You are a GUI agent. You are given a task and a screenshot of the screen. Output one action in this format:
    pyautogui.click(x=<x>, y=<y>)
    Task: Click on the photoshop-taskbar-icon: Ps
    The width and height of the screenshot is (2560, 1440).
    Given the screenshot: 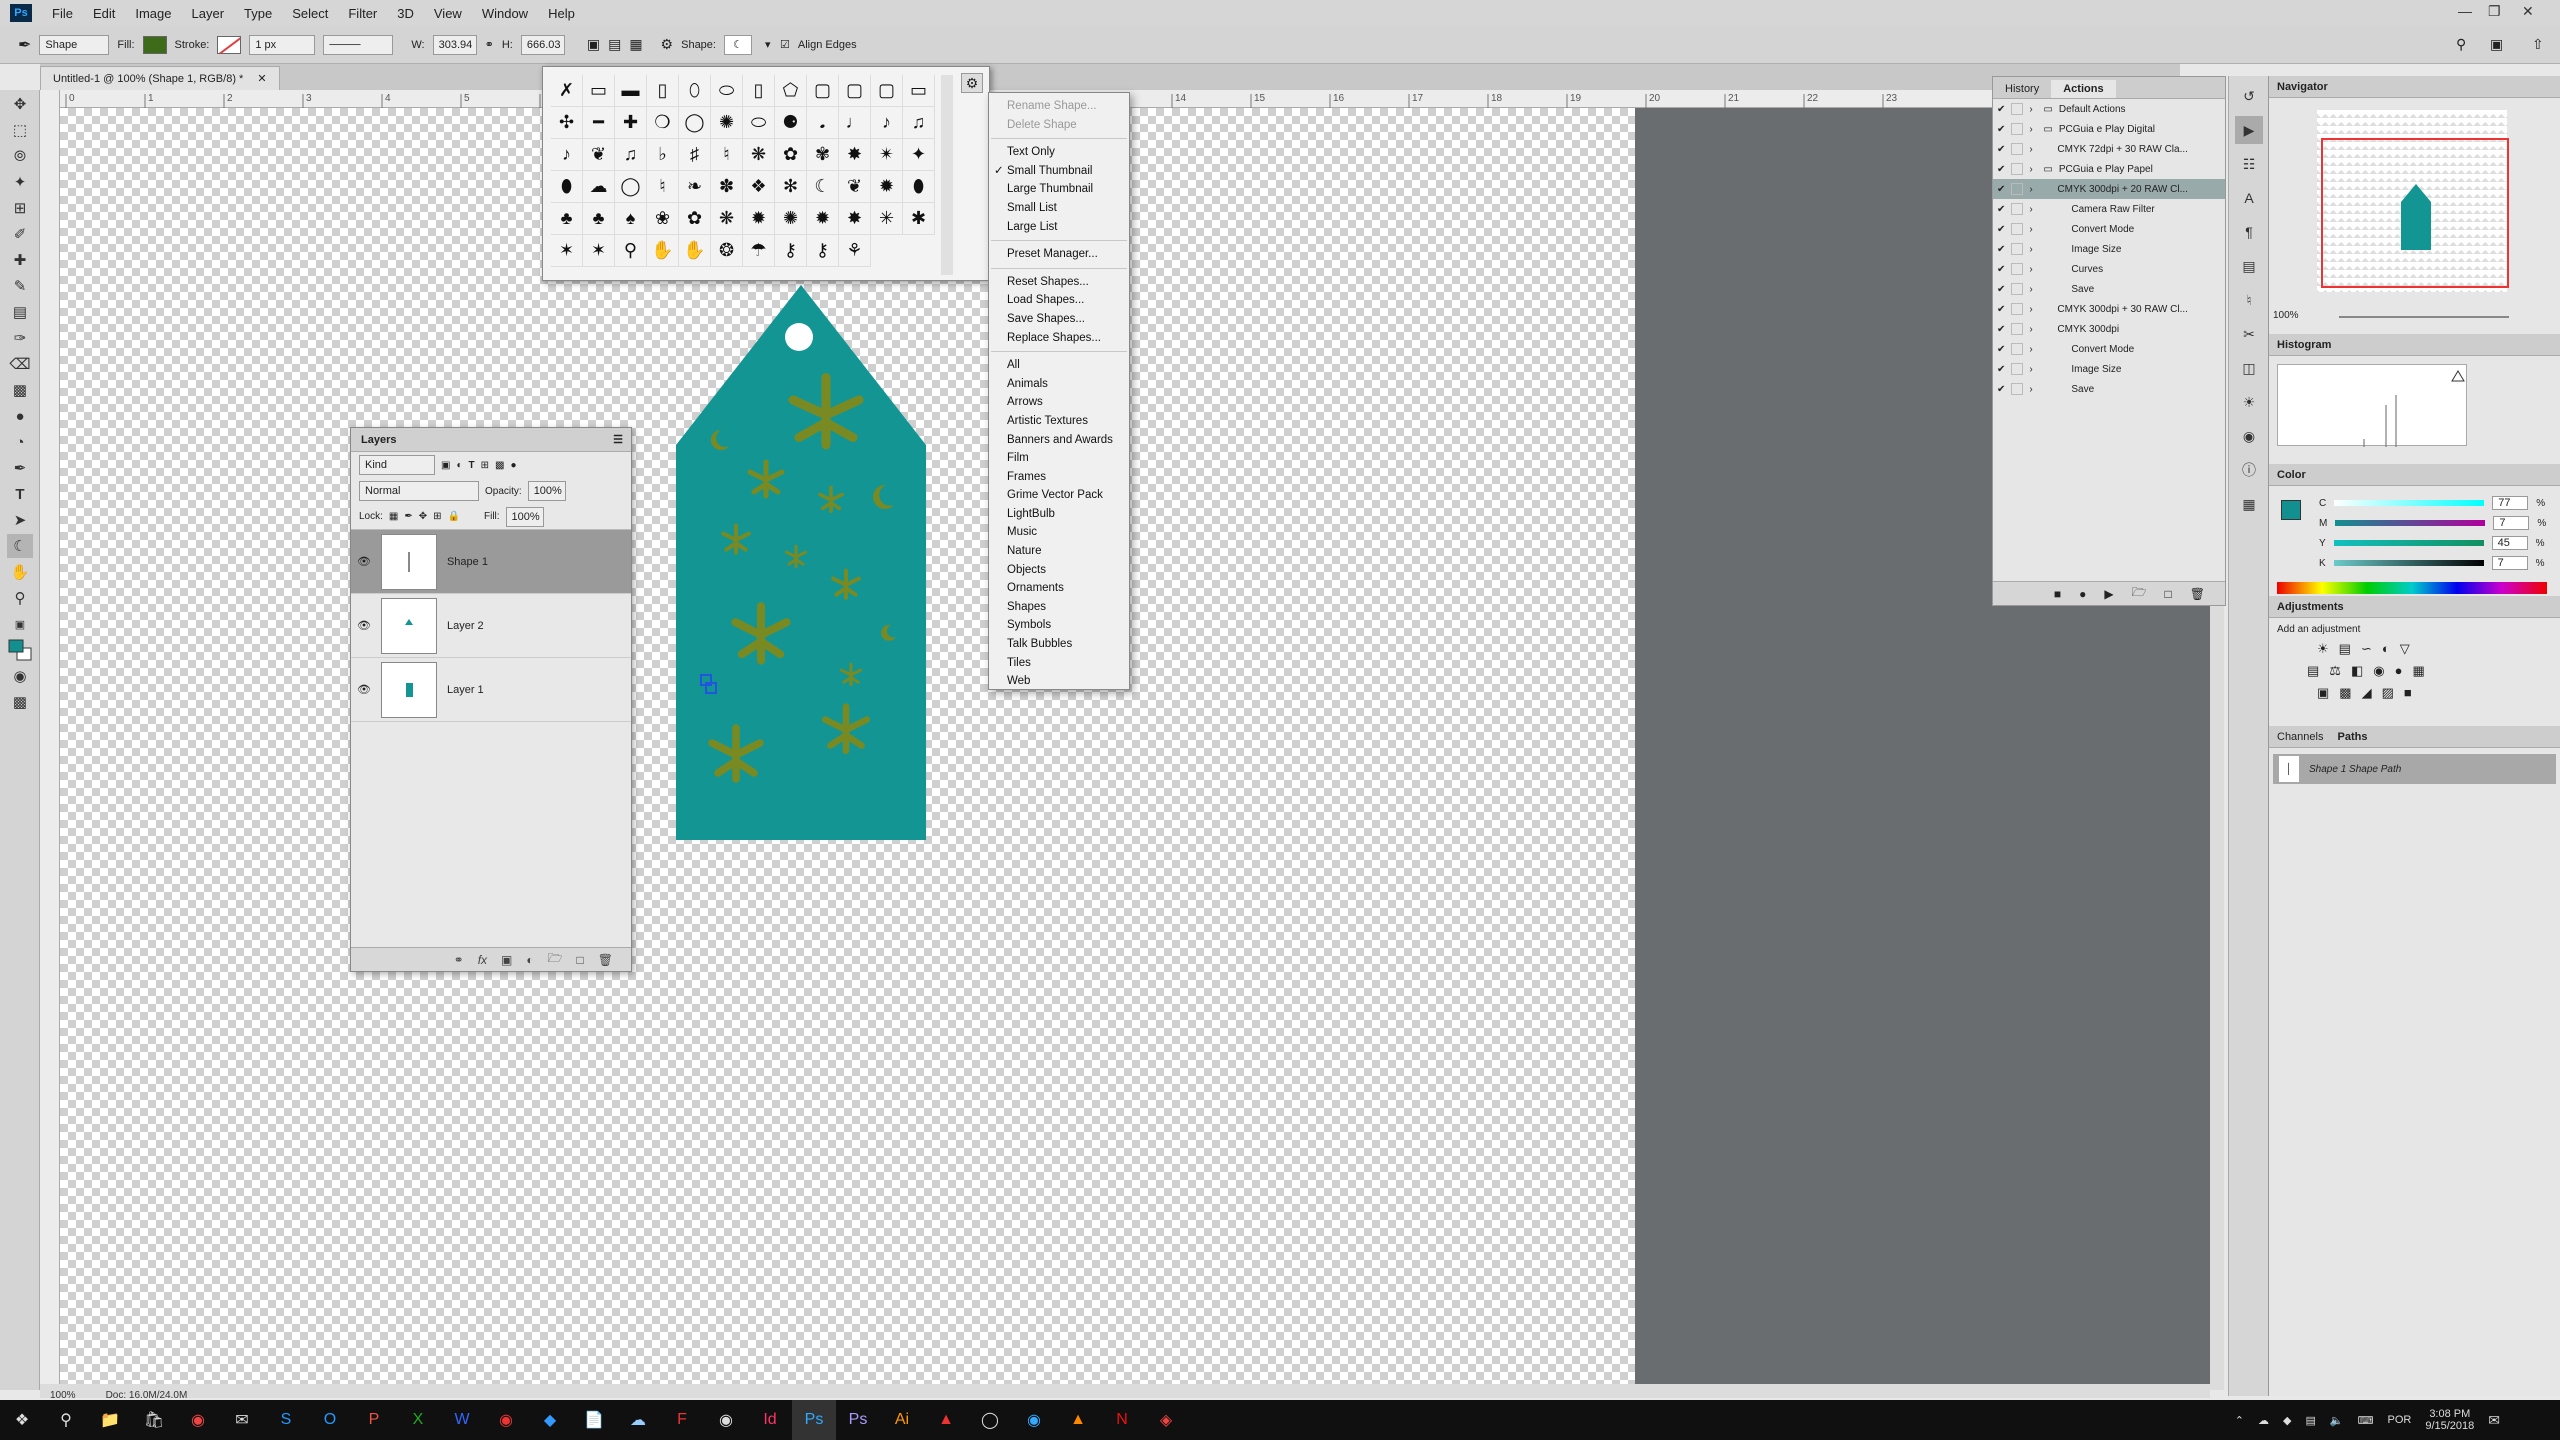 What is the action you would take?
    pyautogui.click(x=814, y=1420)
    